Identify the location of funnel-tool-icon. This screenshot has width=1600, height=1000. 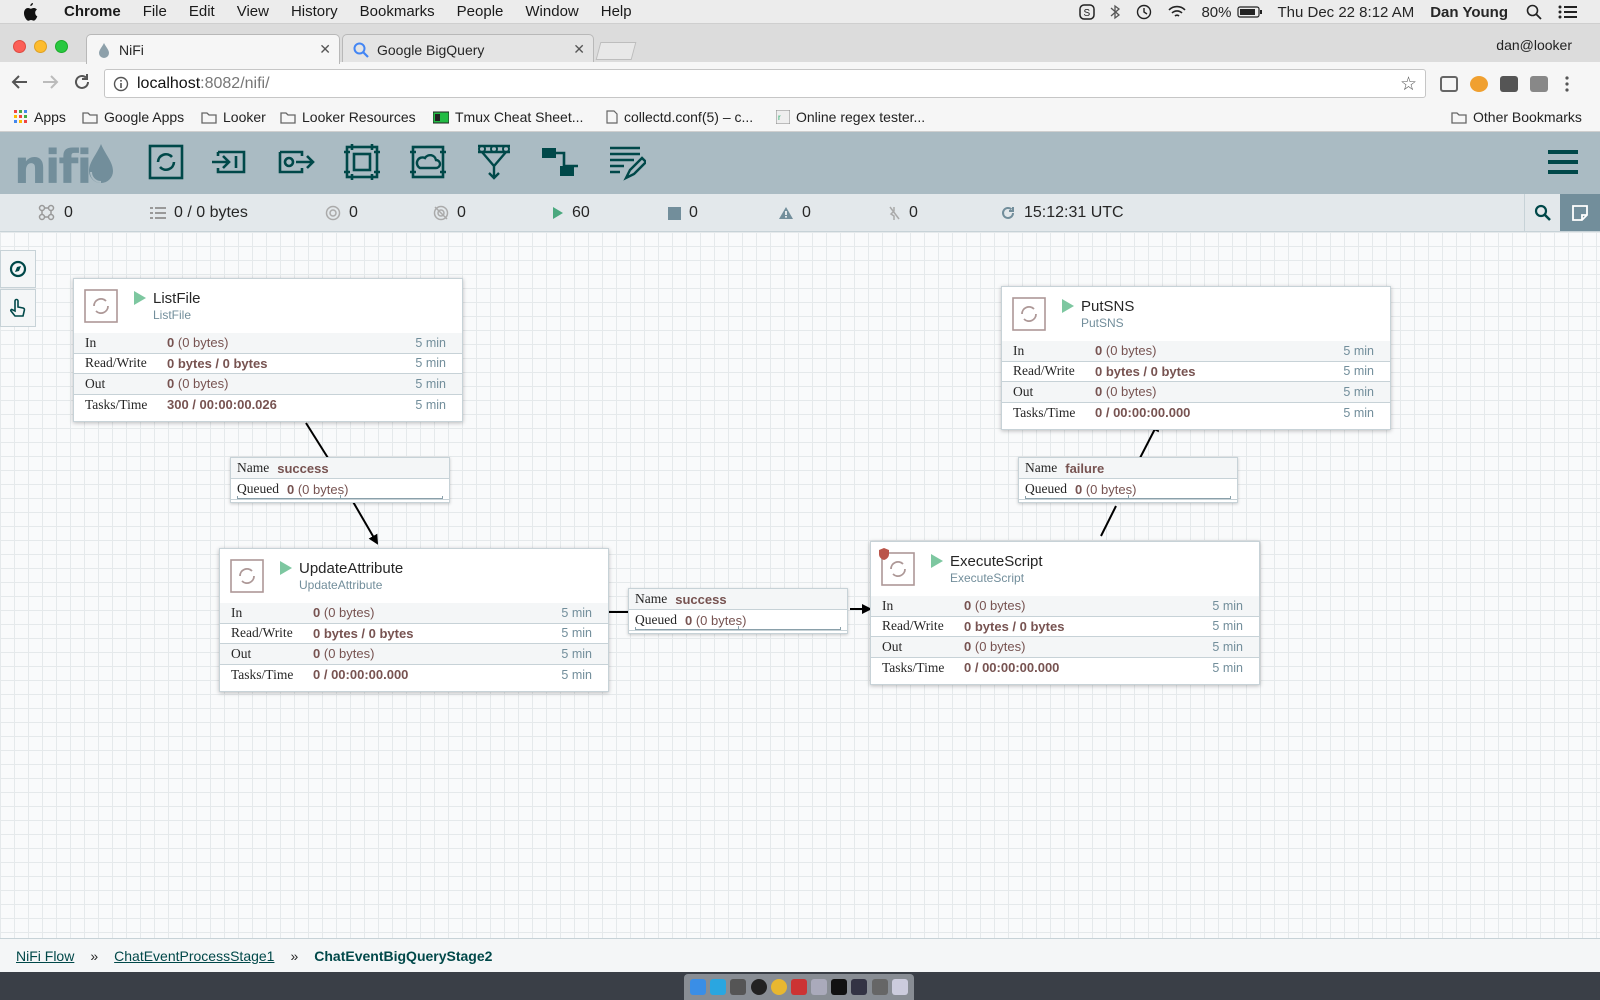
(494, 162).